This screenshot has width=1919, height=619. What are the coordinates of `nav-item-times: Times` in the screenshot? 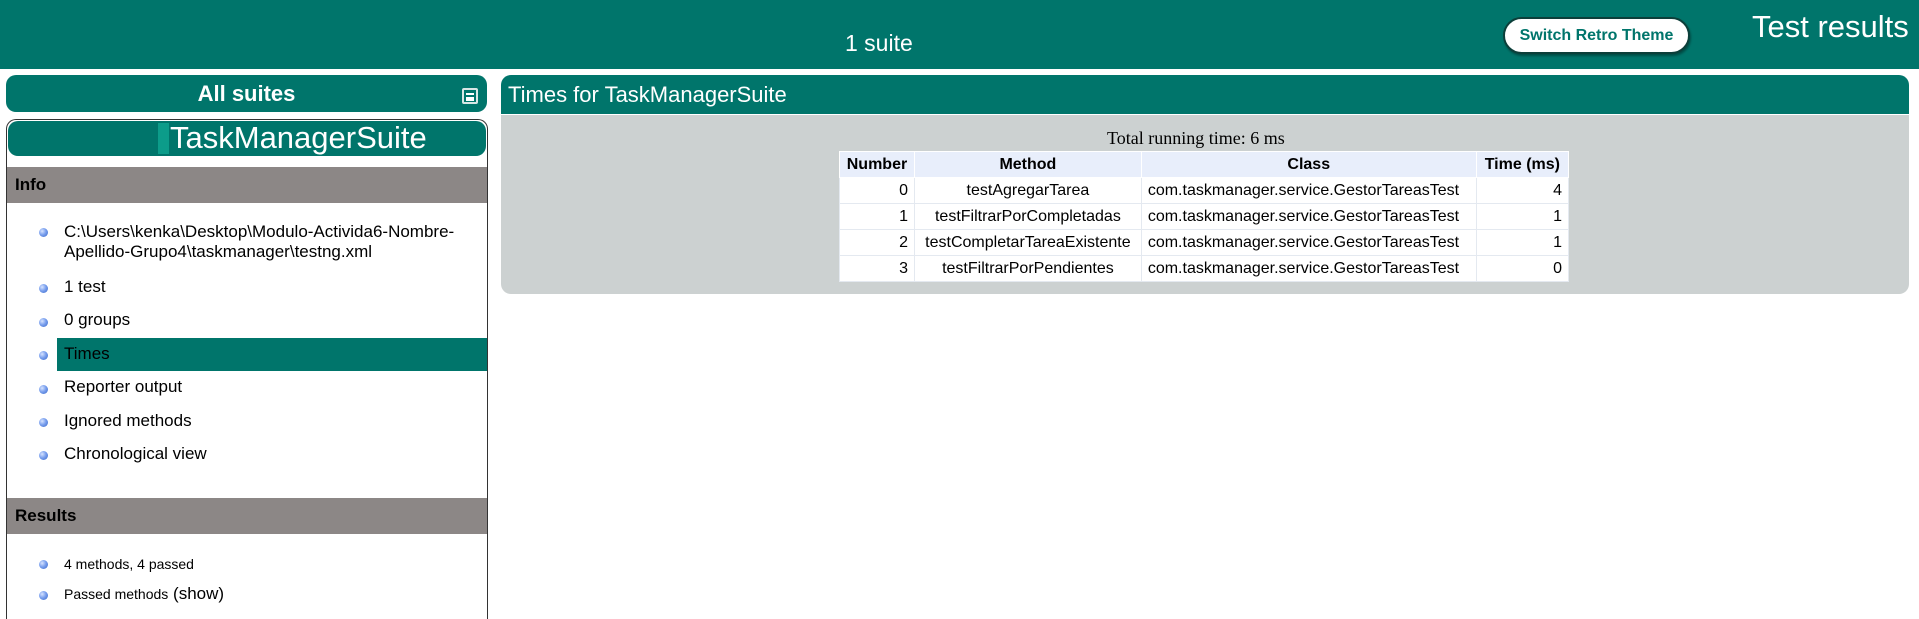 It's located at (87, 354).